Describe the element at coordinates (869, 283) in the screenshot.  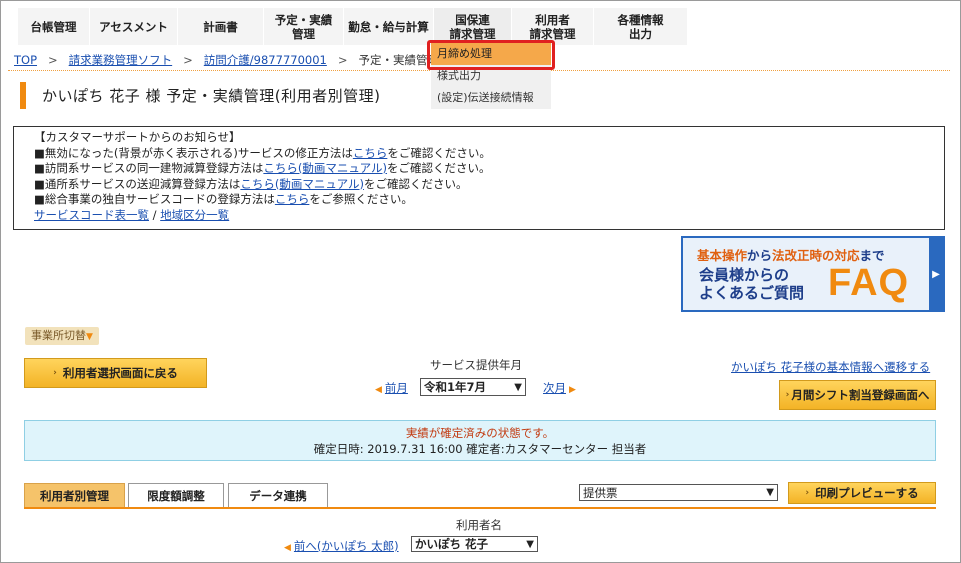
I see `faq-logo-text: FAQ` at that location.